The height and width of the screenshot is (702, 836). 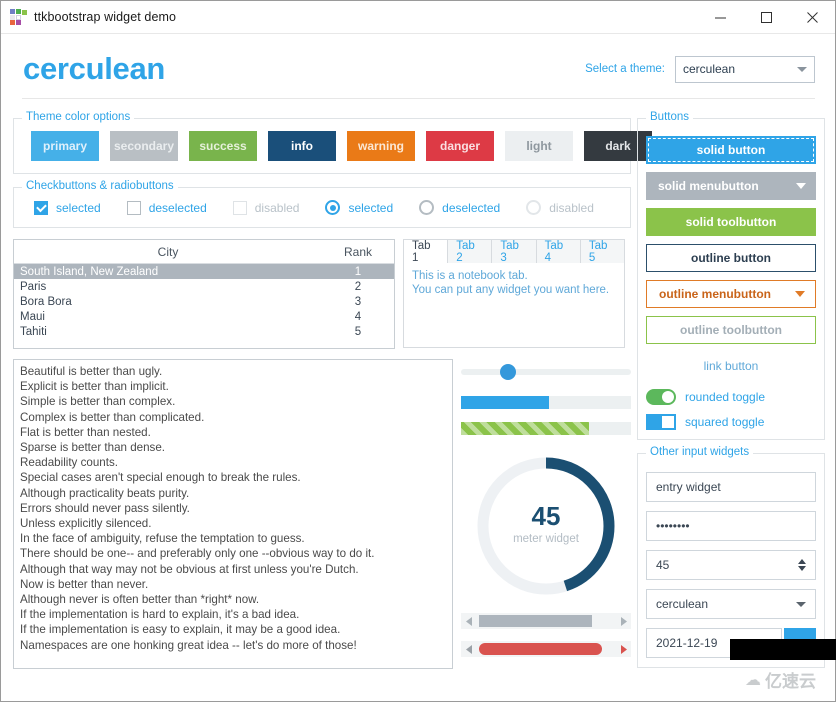 What do you see at coordinates (469, 621) in the screenshot?
I see `scroll-left-arrow-icon` at bounding box center [469, 621].